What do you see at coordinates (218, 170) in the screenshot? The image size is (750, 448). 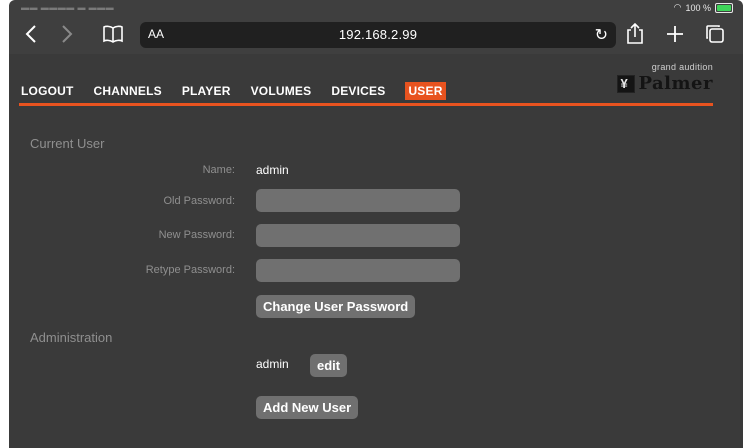 I see `name-label: Name:` at bounding box center [218, 170].